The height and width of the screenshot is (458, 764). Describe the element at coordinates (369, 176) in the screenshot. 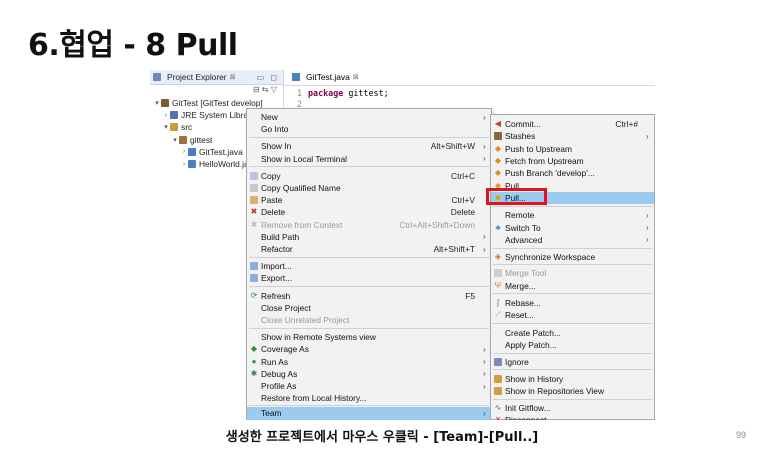

I see `menu-item-copy: Copy Ctrl+C` at that location.